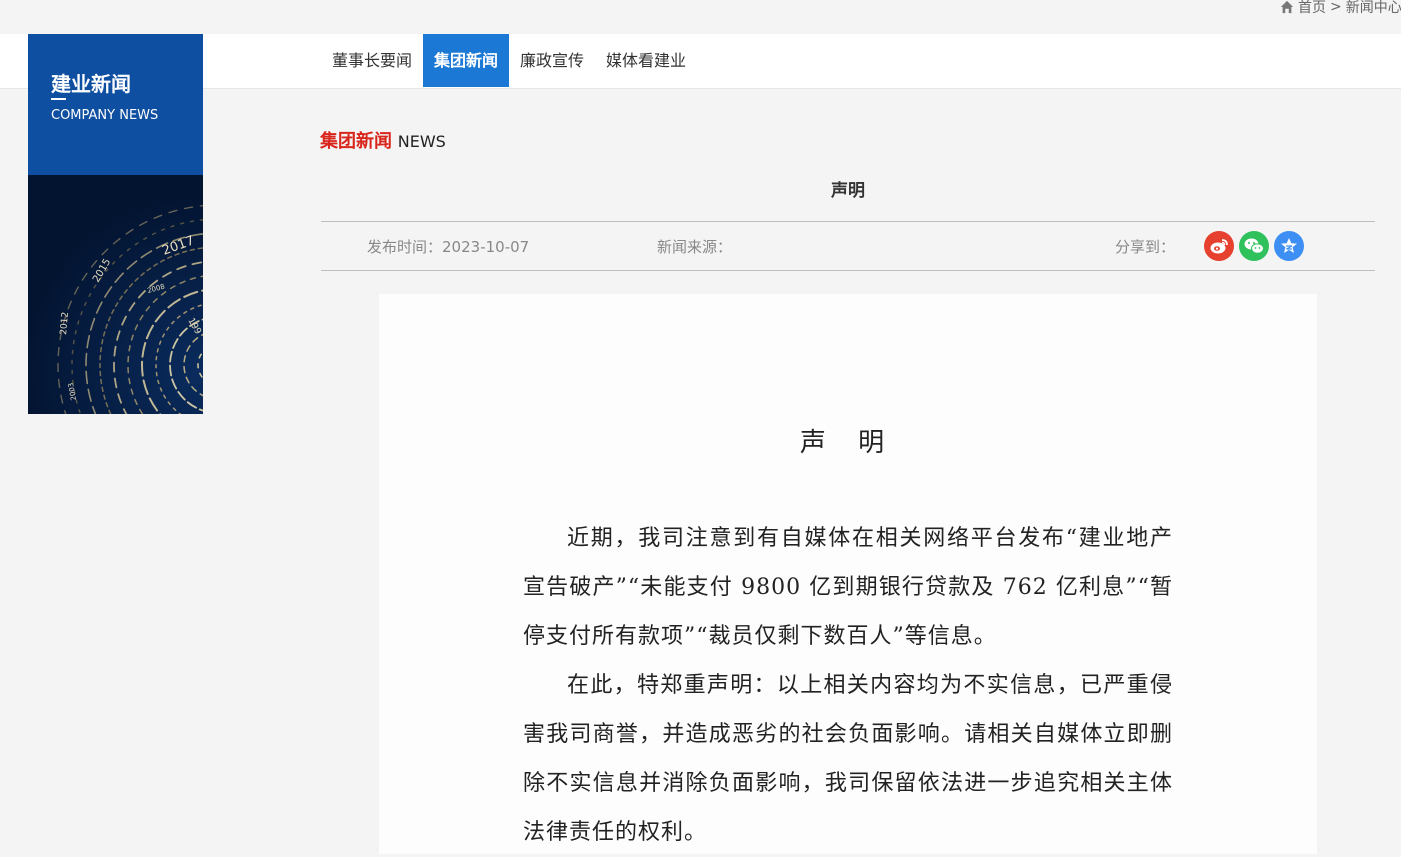  I want to click on sidebar-header: 建业新闻 COMPANY NEWS, so click(115, 104).